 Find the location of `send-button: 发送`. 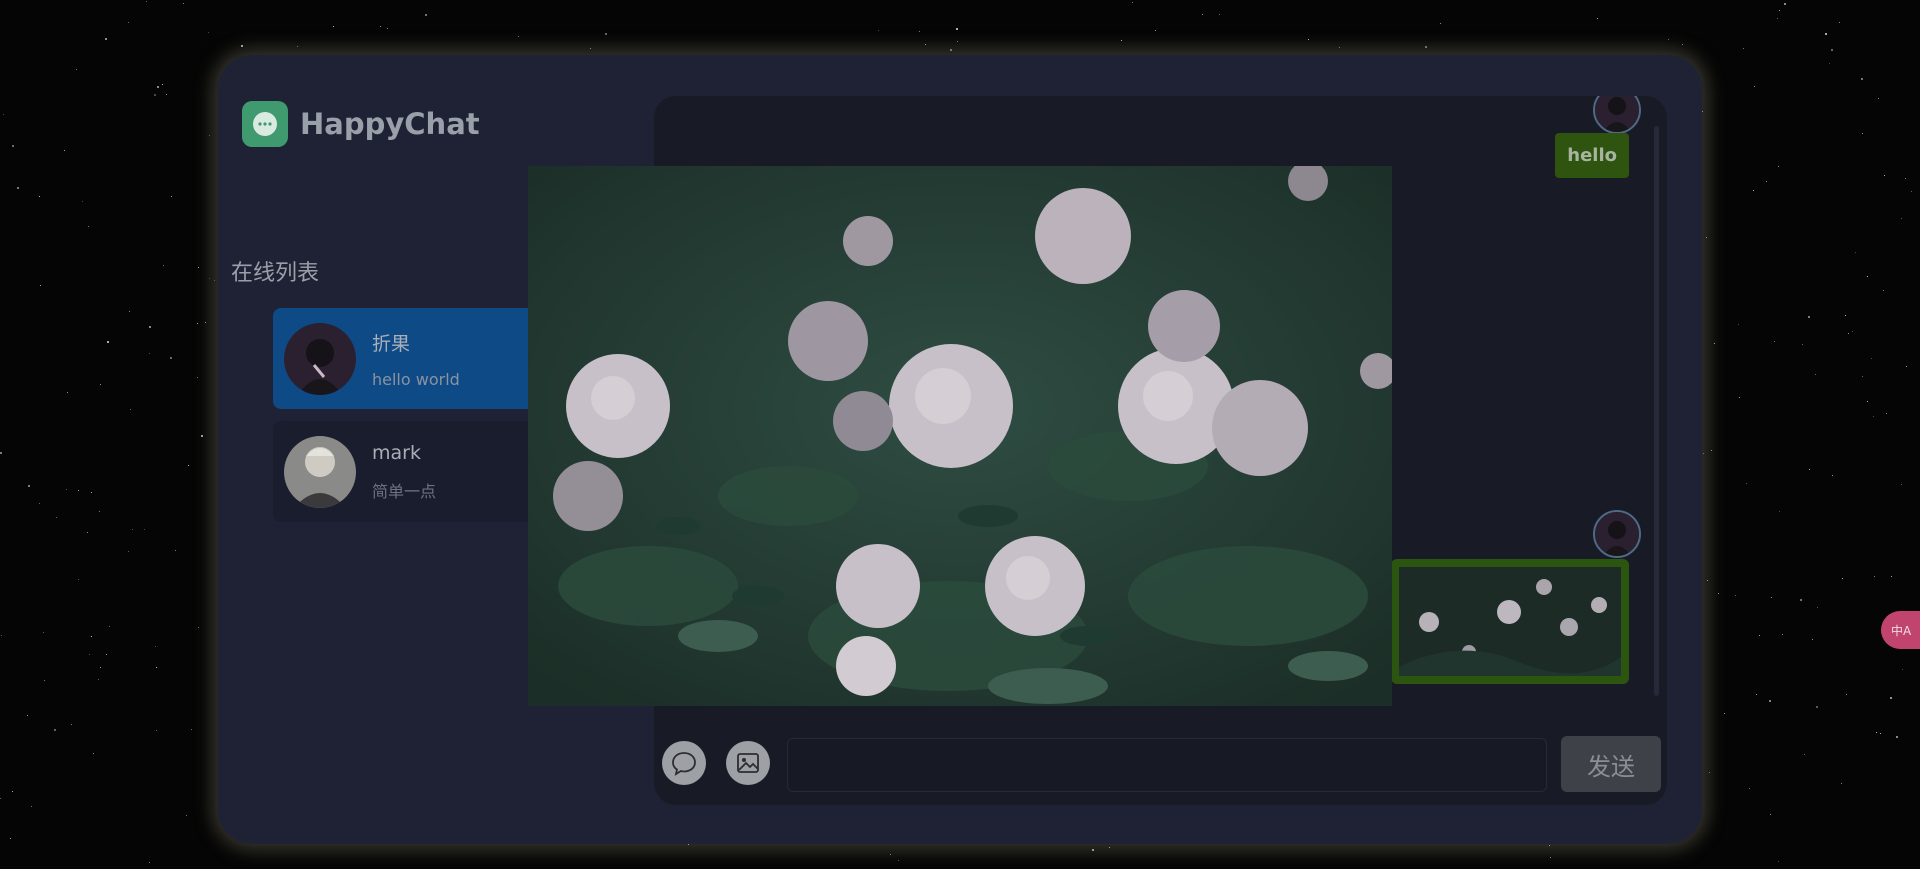

send-button: 发送 is located at coordinates (1611, 764).